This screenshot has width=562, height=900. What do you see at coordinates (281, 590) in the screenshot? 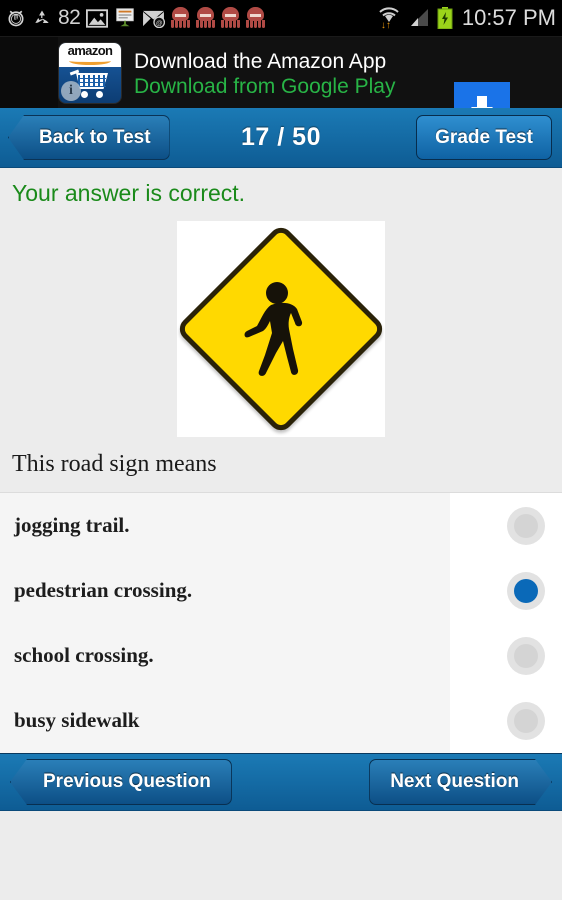
I see `answer-option-row: pedestrian crossing.` at bounding box center [281, 590].